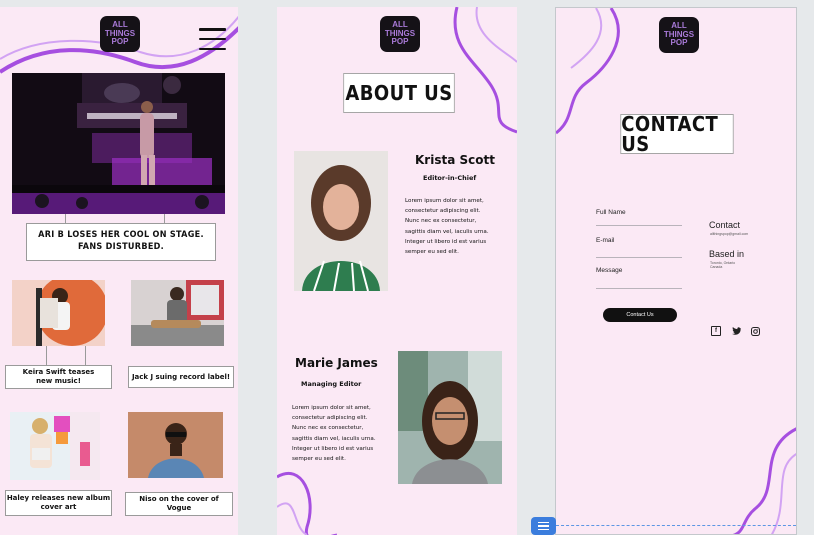 The image size is (814, 535). What do you see at coordinates (179, 504) in the screenshot?
I see `article-caption: Niso on the cover of Vogue` at bounding box center [179, 504].